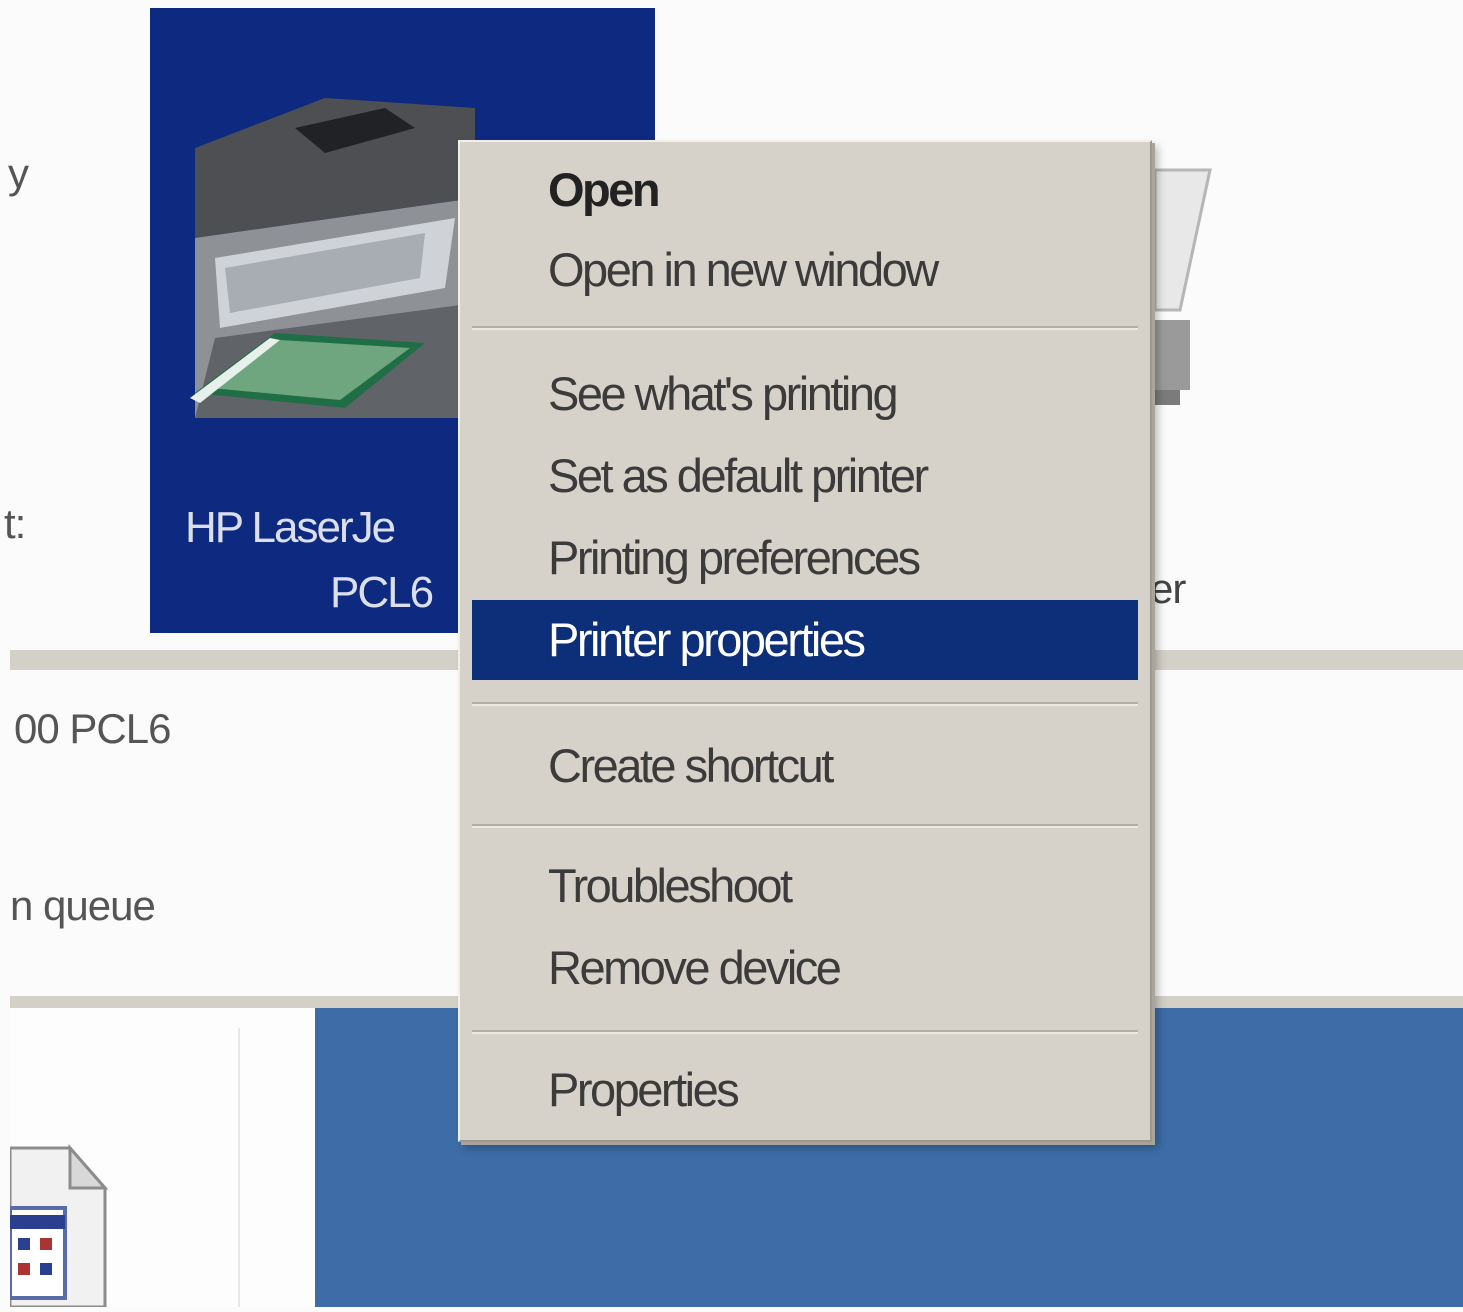 The image size is (1463, 1312). Describe the element at coordinates (83, 905) in the screenshot. I see `jobs-in-queue-text: n queue` at that location.